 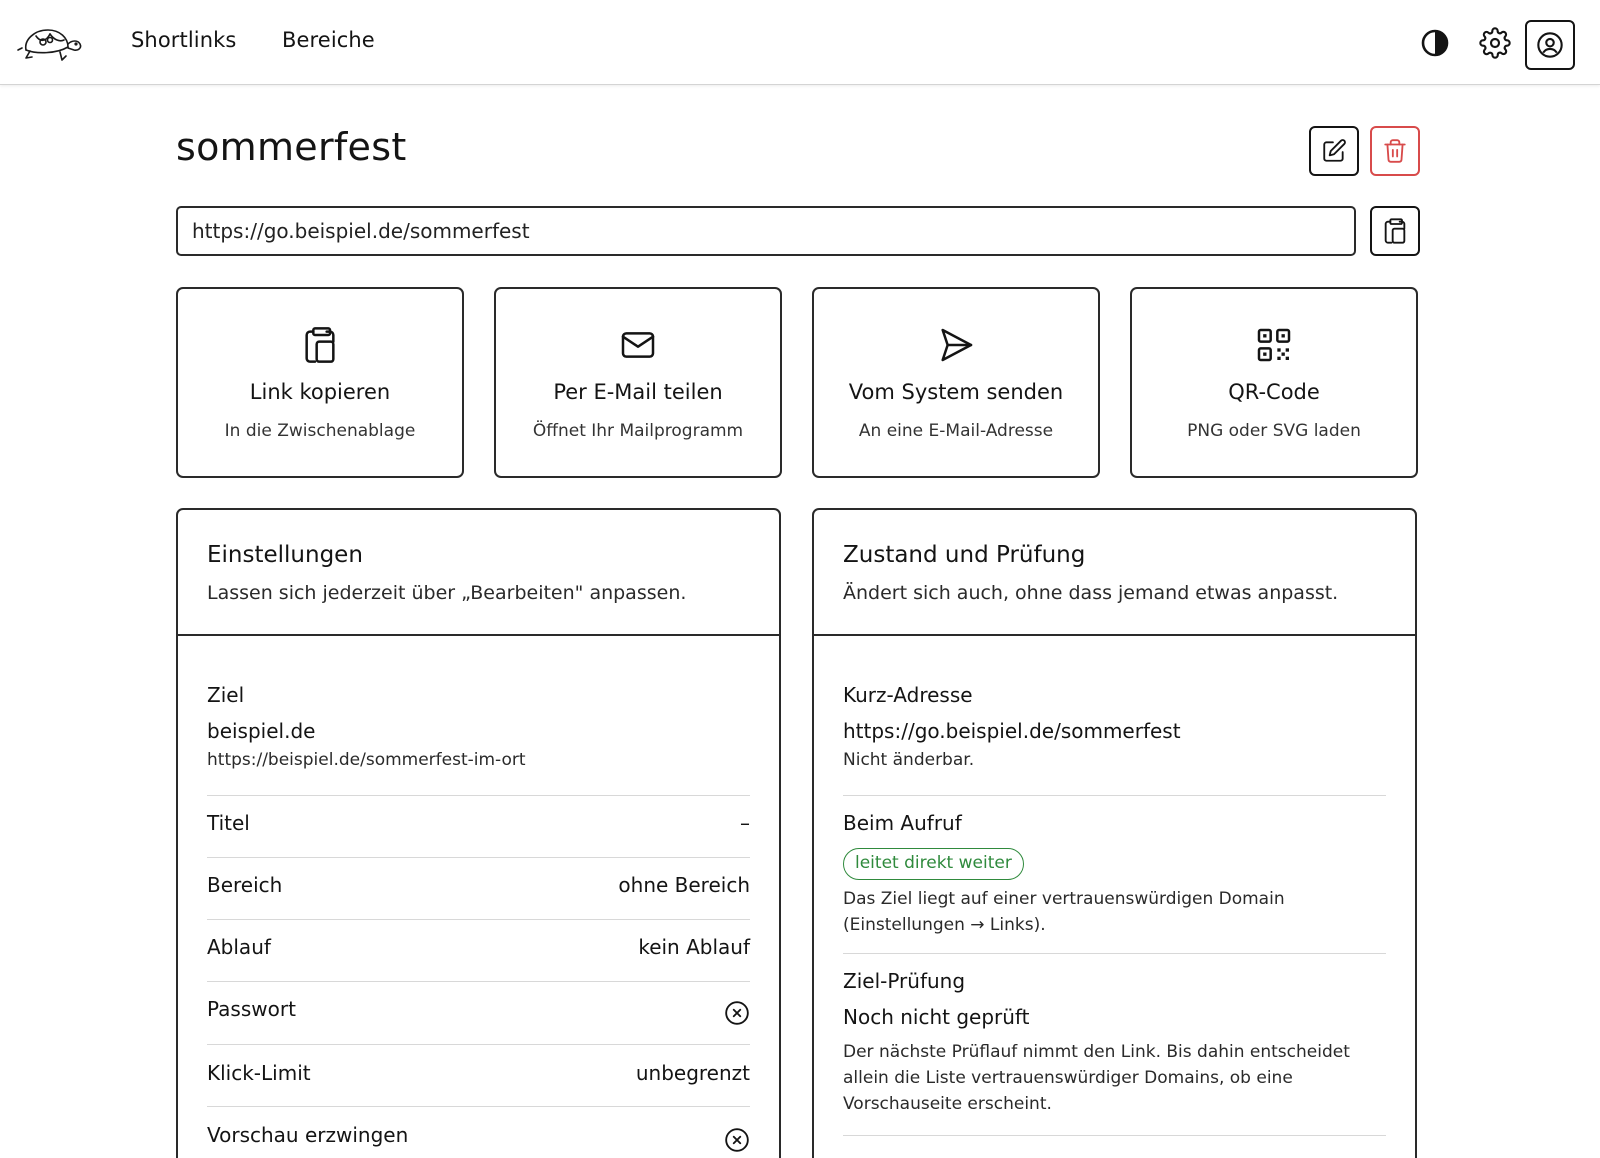 I want to click on clipboard-copy-icon, so click(x=1395, y=231).